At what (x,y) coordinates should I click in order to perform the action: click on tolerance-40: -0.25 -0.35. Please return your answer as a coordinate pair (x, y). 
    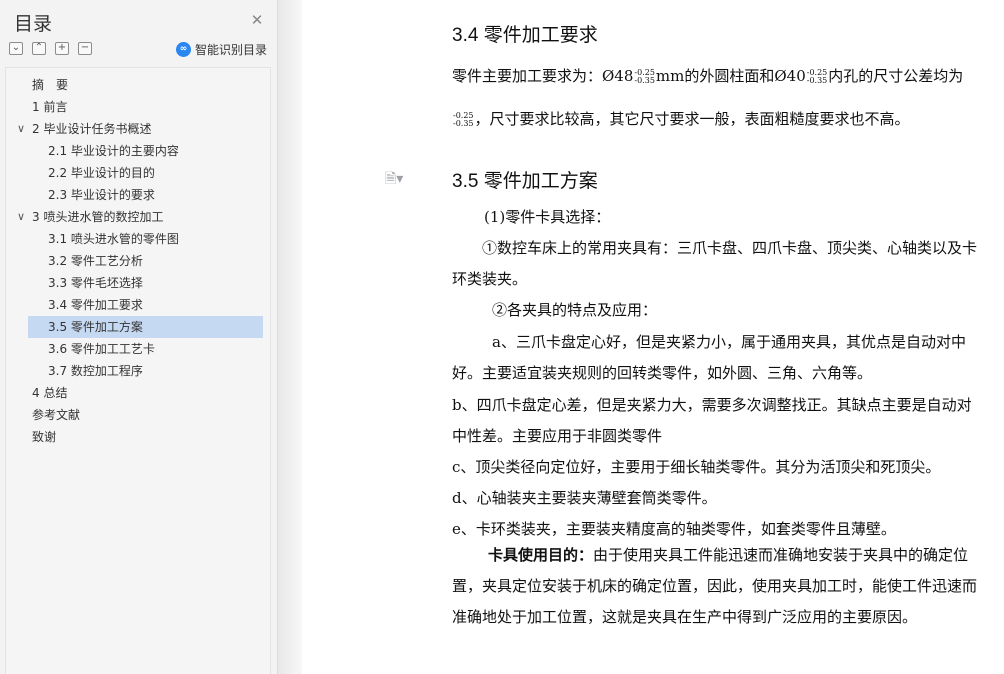
    Looking at the image, I should click on (817, 76).